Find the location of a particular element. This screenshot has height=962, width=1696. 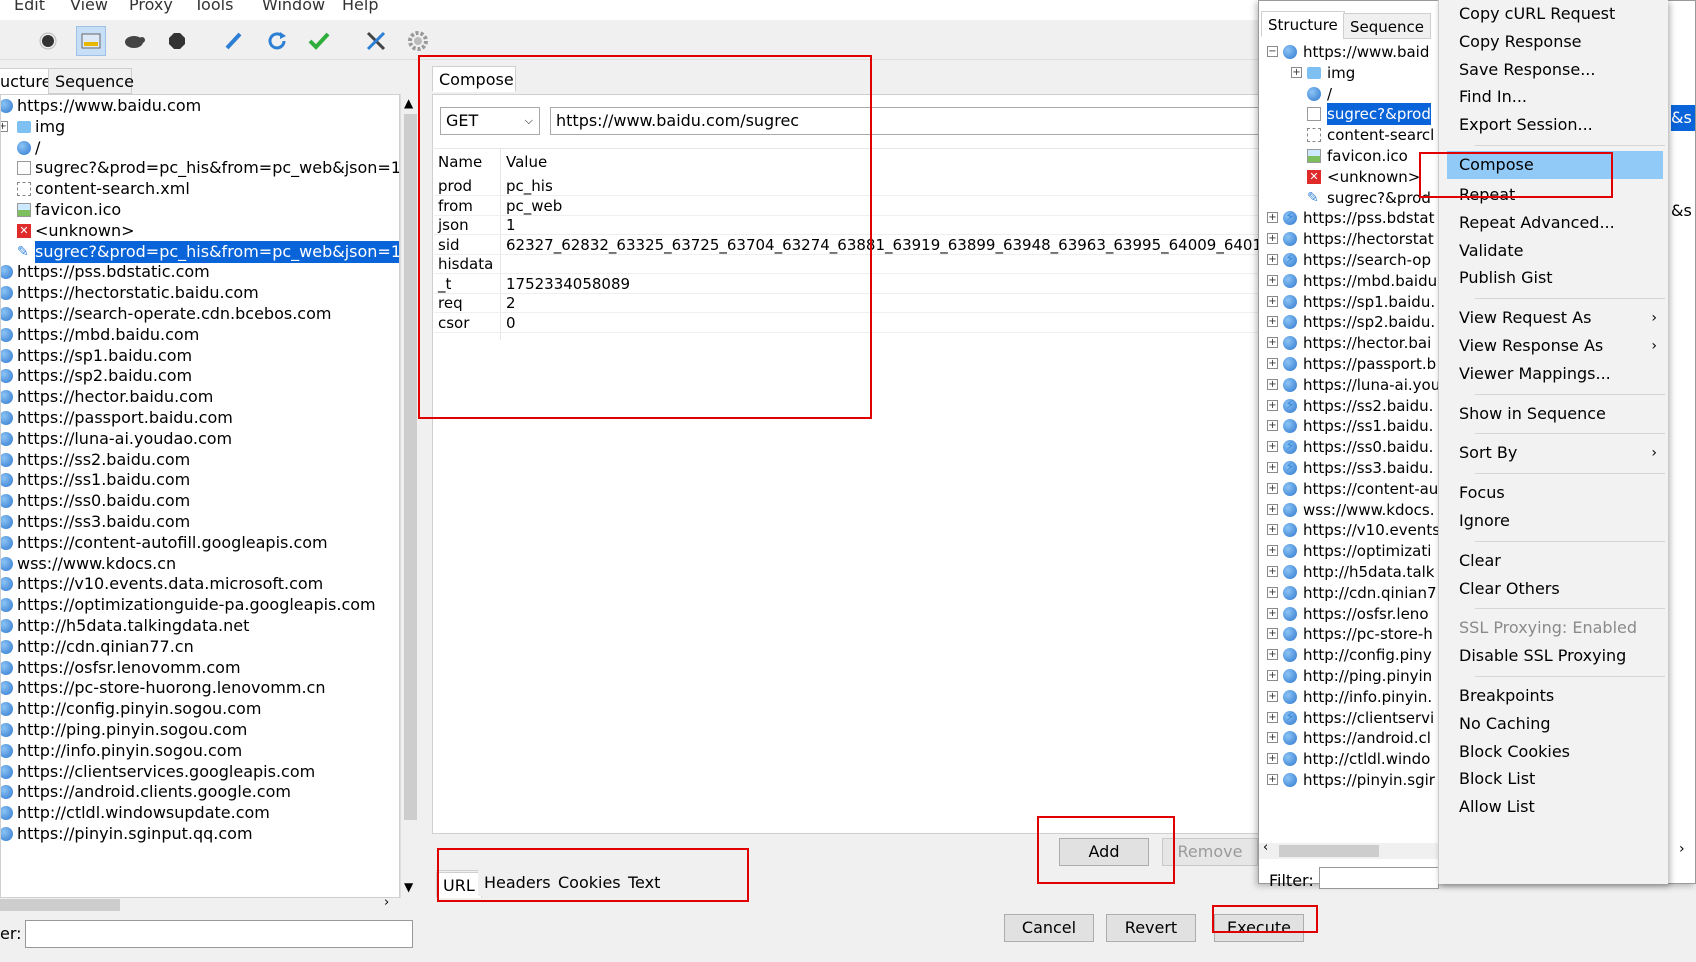

scroll-down-icon: ▼ is located at coordinates (408, 887).